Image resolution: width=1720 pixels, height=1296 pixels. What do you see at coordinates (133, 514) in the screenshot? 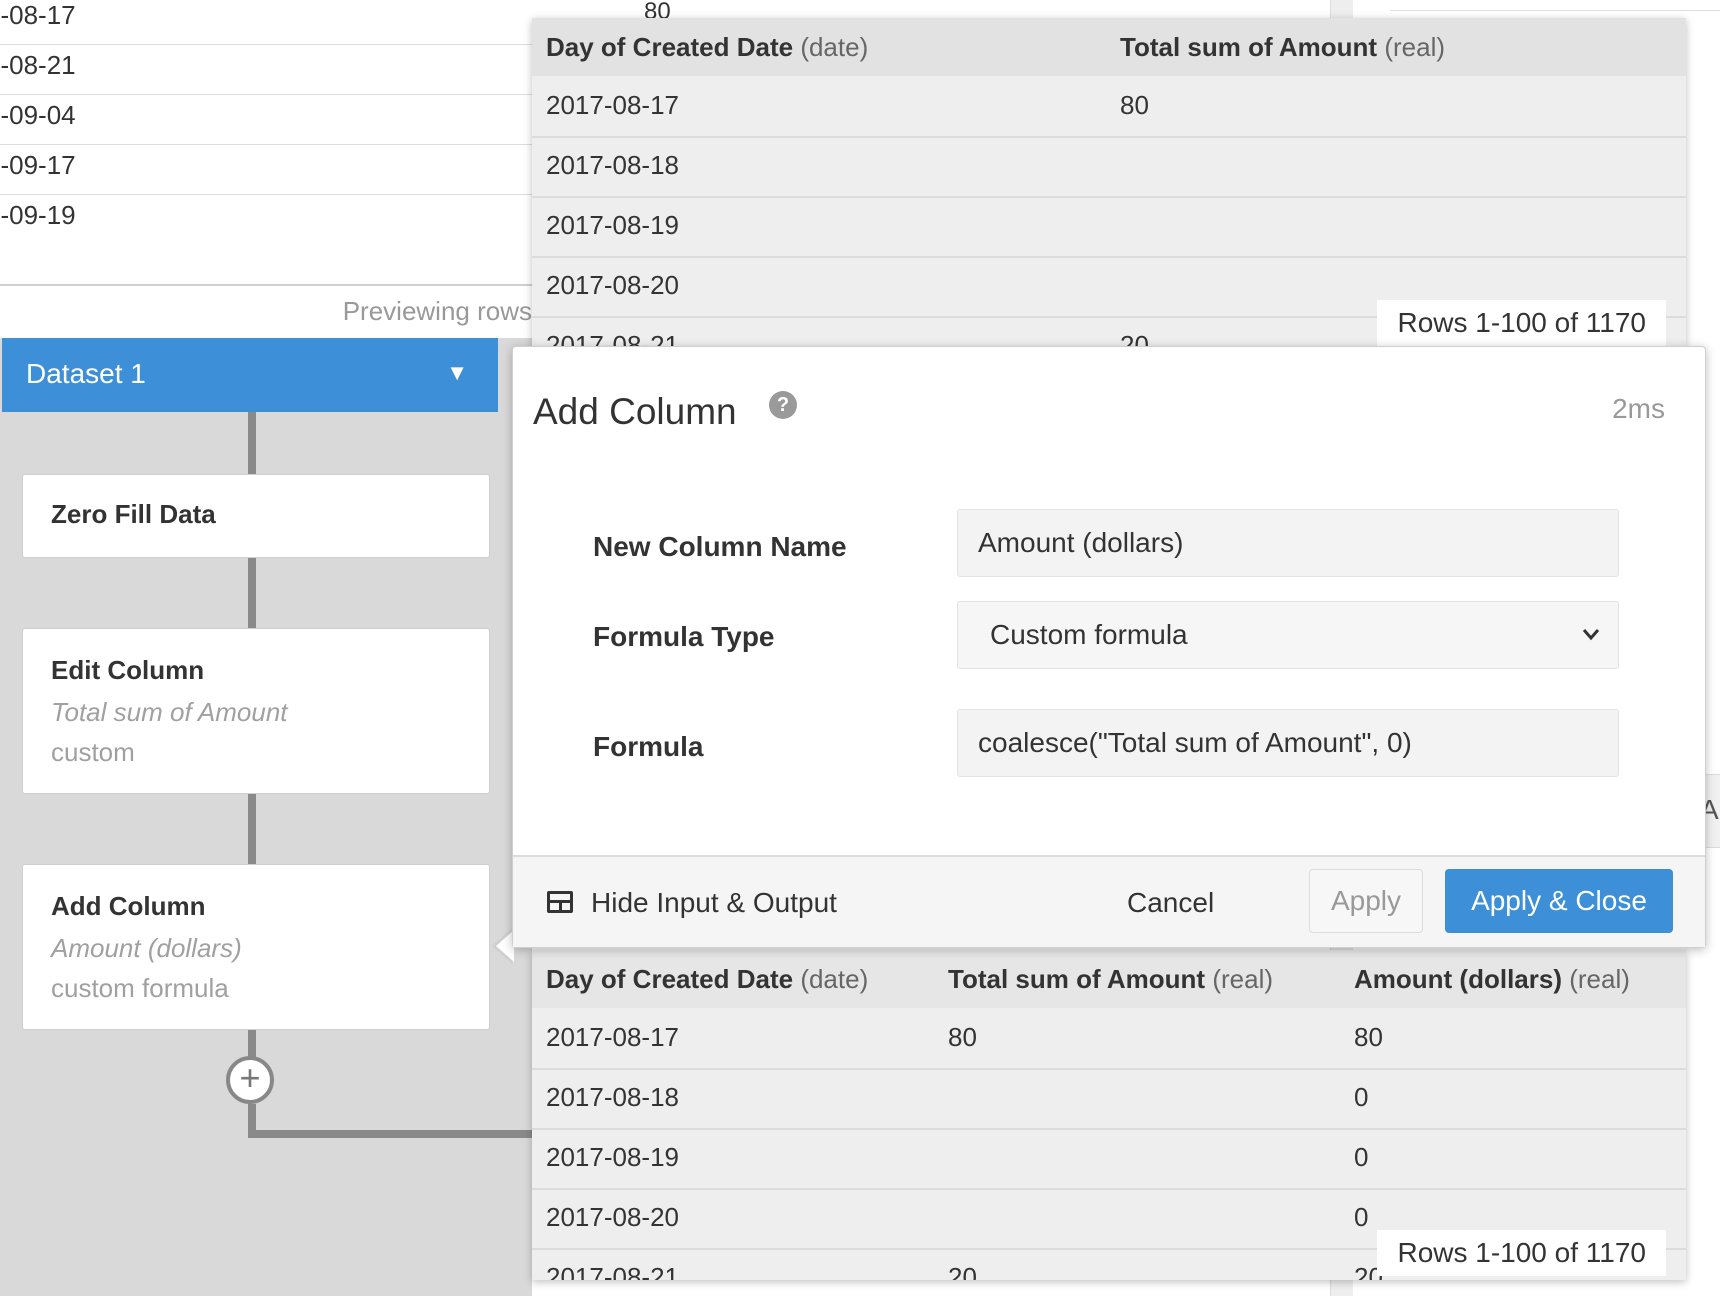
I see `step-title: Zero Fill Data` at bounding box center [133, 514].